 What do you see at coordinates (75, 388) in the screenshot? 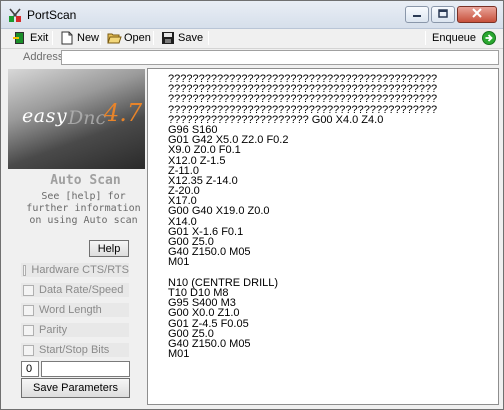
I see `save-parameters-button: Save Parameters` at bounding box center [75, 388].